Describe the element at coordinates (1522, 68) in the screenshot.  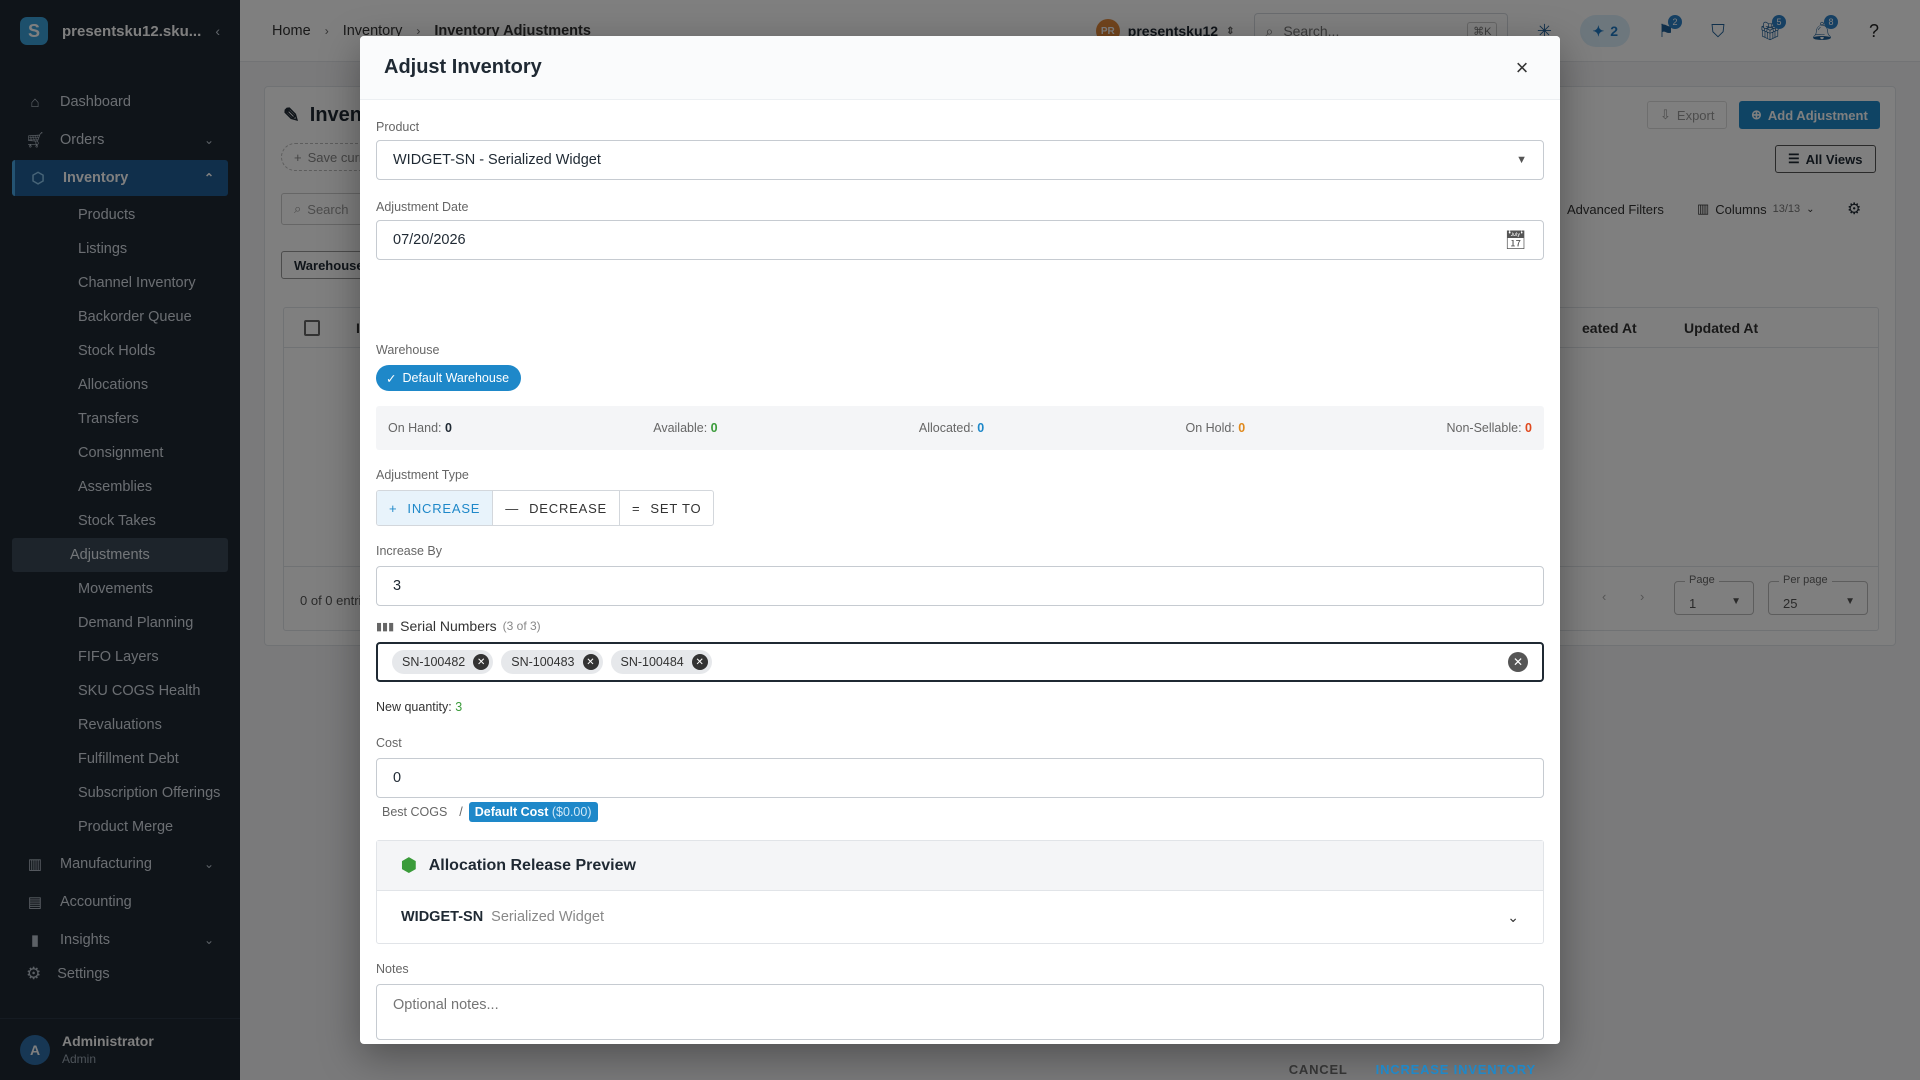
I see `close-icon: ×` at that location.